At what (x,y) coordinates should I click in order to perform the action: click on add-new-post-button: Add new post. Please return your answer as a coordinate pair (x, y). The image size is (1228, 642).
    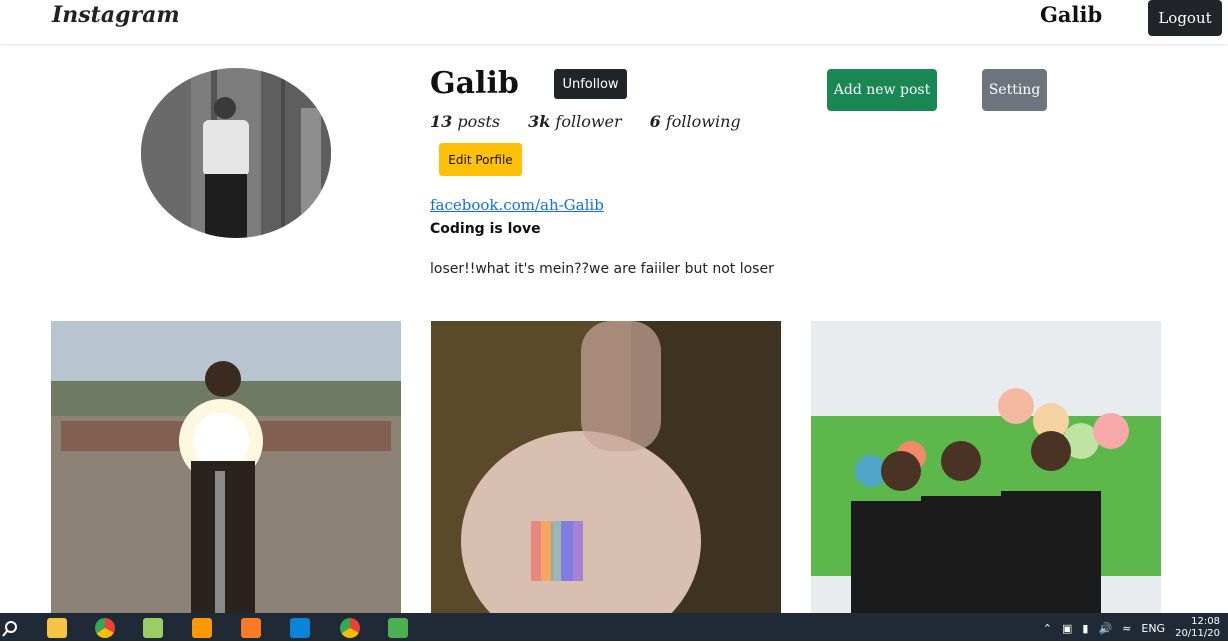
    Looking at the image, I should click on (882, 90).